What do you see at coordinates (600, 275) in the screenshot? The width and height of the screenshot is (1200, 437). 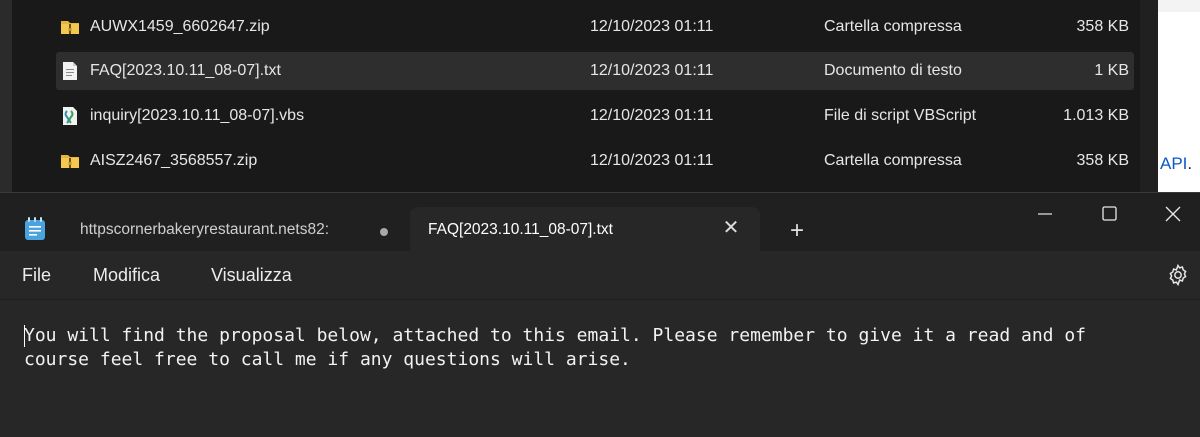 I see `menu-bar: File Modifica Visualizza` at bounding box center [600, 275].